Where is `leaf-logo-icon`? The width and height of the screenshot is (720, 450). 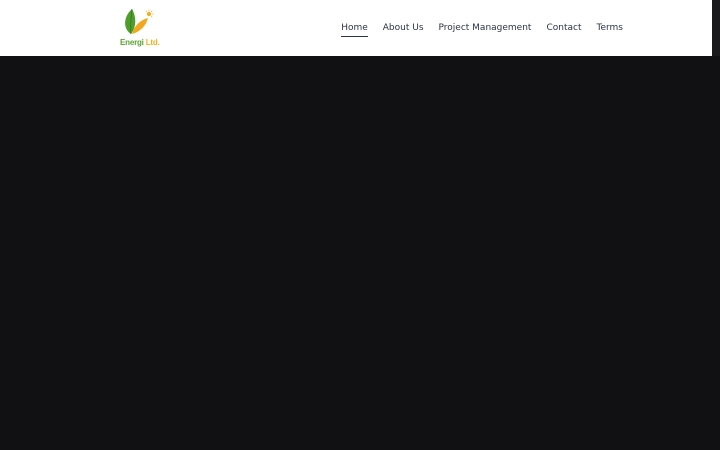
leaf-logo-icon is located at coordinates (139, 21).